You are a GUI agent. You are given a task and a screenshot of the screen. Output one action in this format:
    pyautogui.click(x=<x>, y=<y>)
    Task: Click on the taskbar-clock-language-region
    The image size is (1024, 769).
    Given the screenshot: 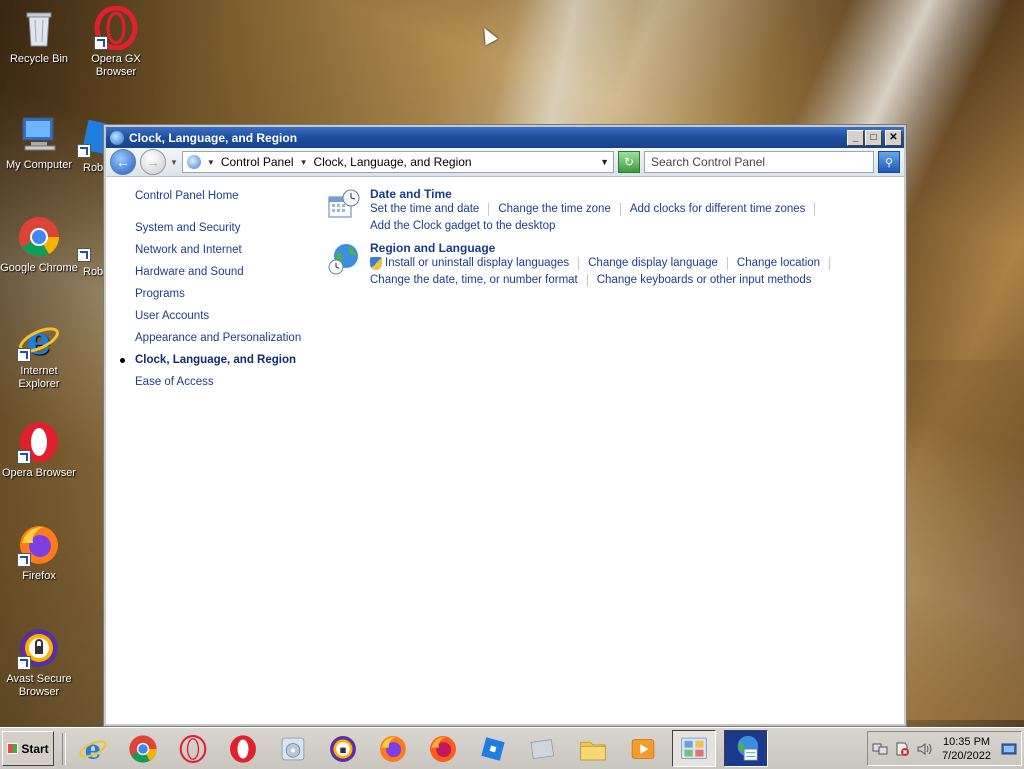 What is the action you would take?
    pyautogui.click(x=746, y=748)
    